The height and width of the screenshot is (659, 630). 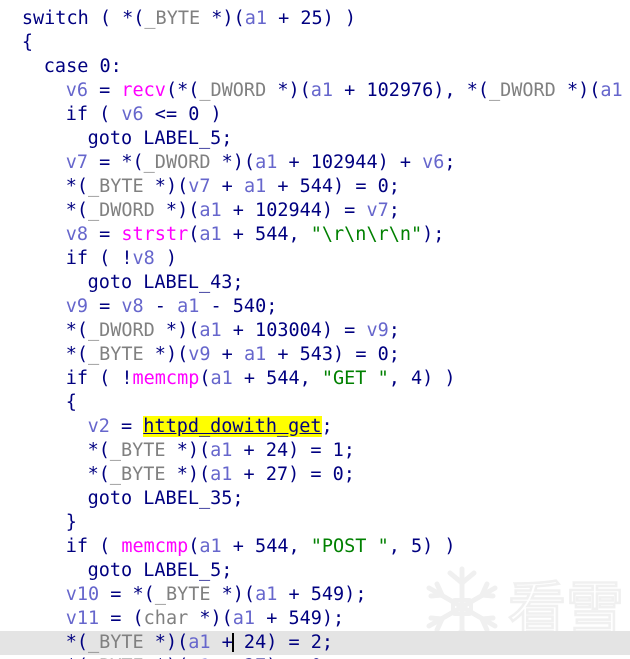 What do you see at coordinates (333, 354) in the screenshot?
I see `code-token: + 543) = 0;` at bounding box center [333, 354].